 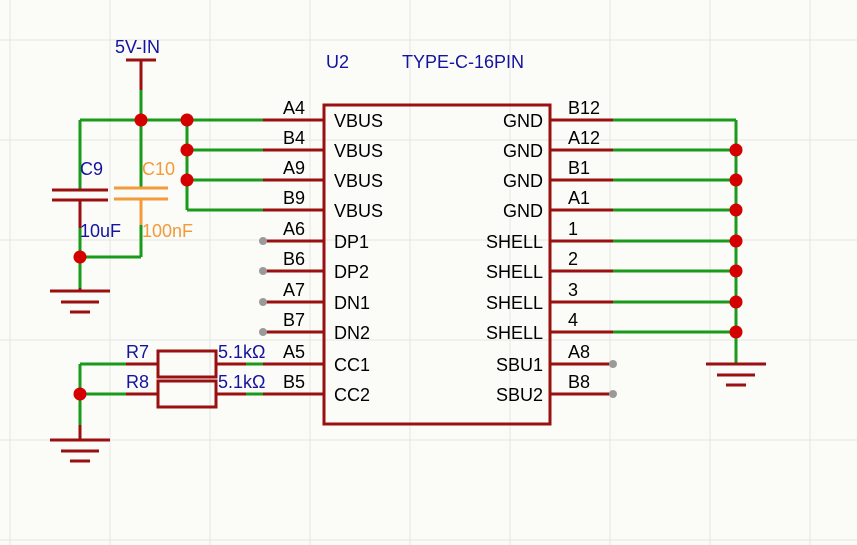 I want to click on pin-name: CC2, so click(x=352, y=395).